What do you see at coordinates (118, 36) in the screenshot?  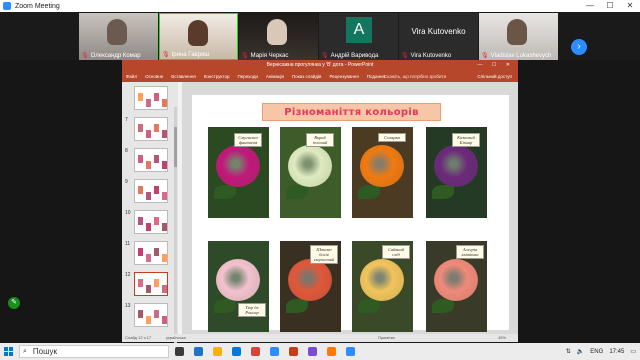 I see `participant-tile: 🎙 Олександр Комар` at bounding box center [118, 36].